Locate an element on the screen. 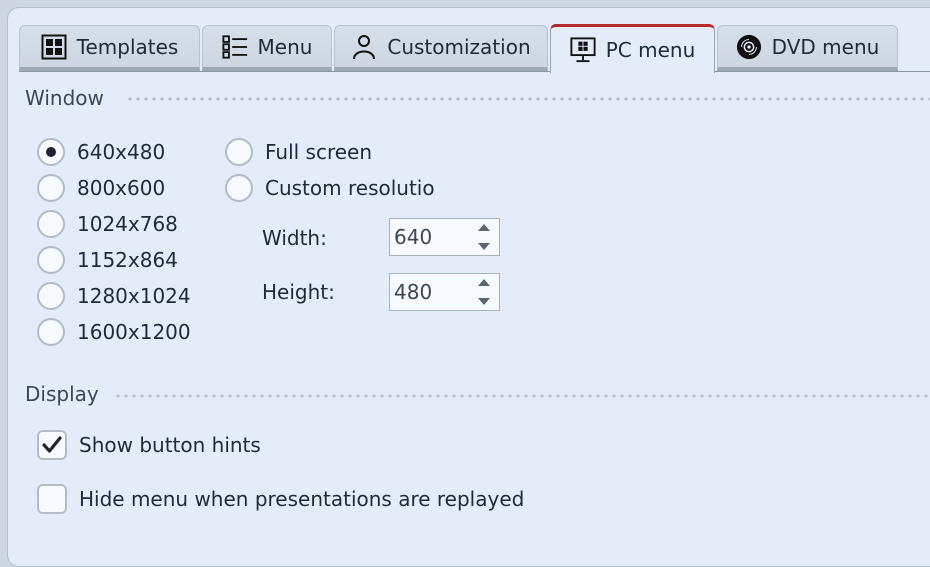 The image size is (930, 567). width-label: Width: is located at coordinates (294, 238).